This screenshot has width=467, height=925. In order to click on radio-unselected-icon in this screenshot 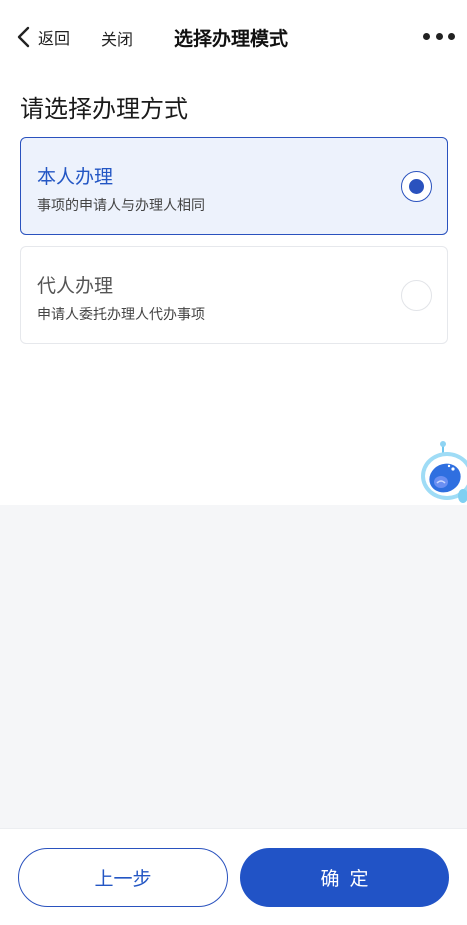, I will do `click(416, 295)`.